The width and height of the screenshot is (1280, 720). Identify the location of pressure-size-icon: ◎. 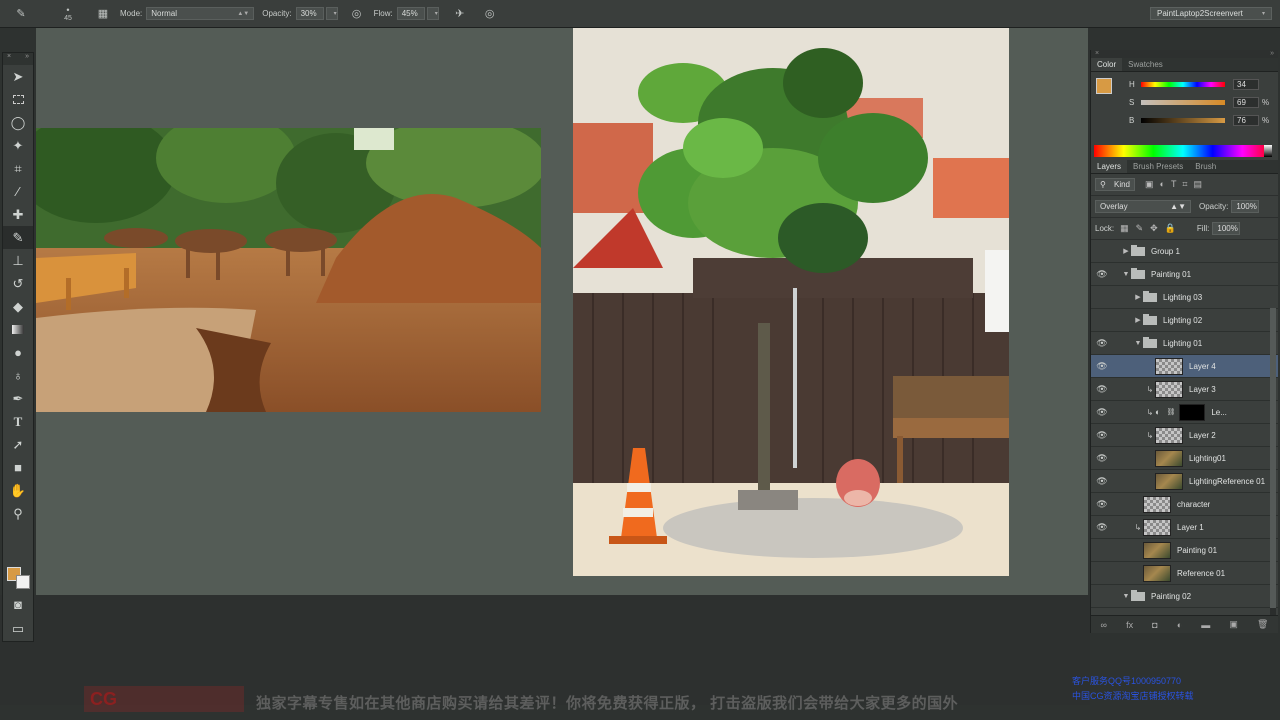
(490, 14).